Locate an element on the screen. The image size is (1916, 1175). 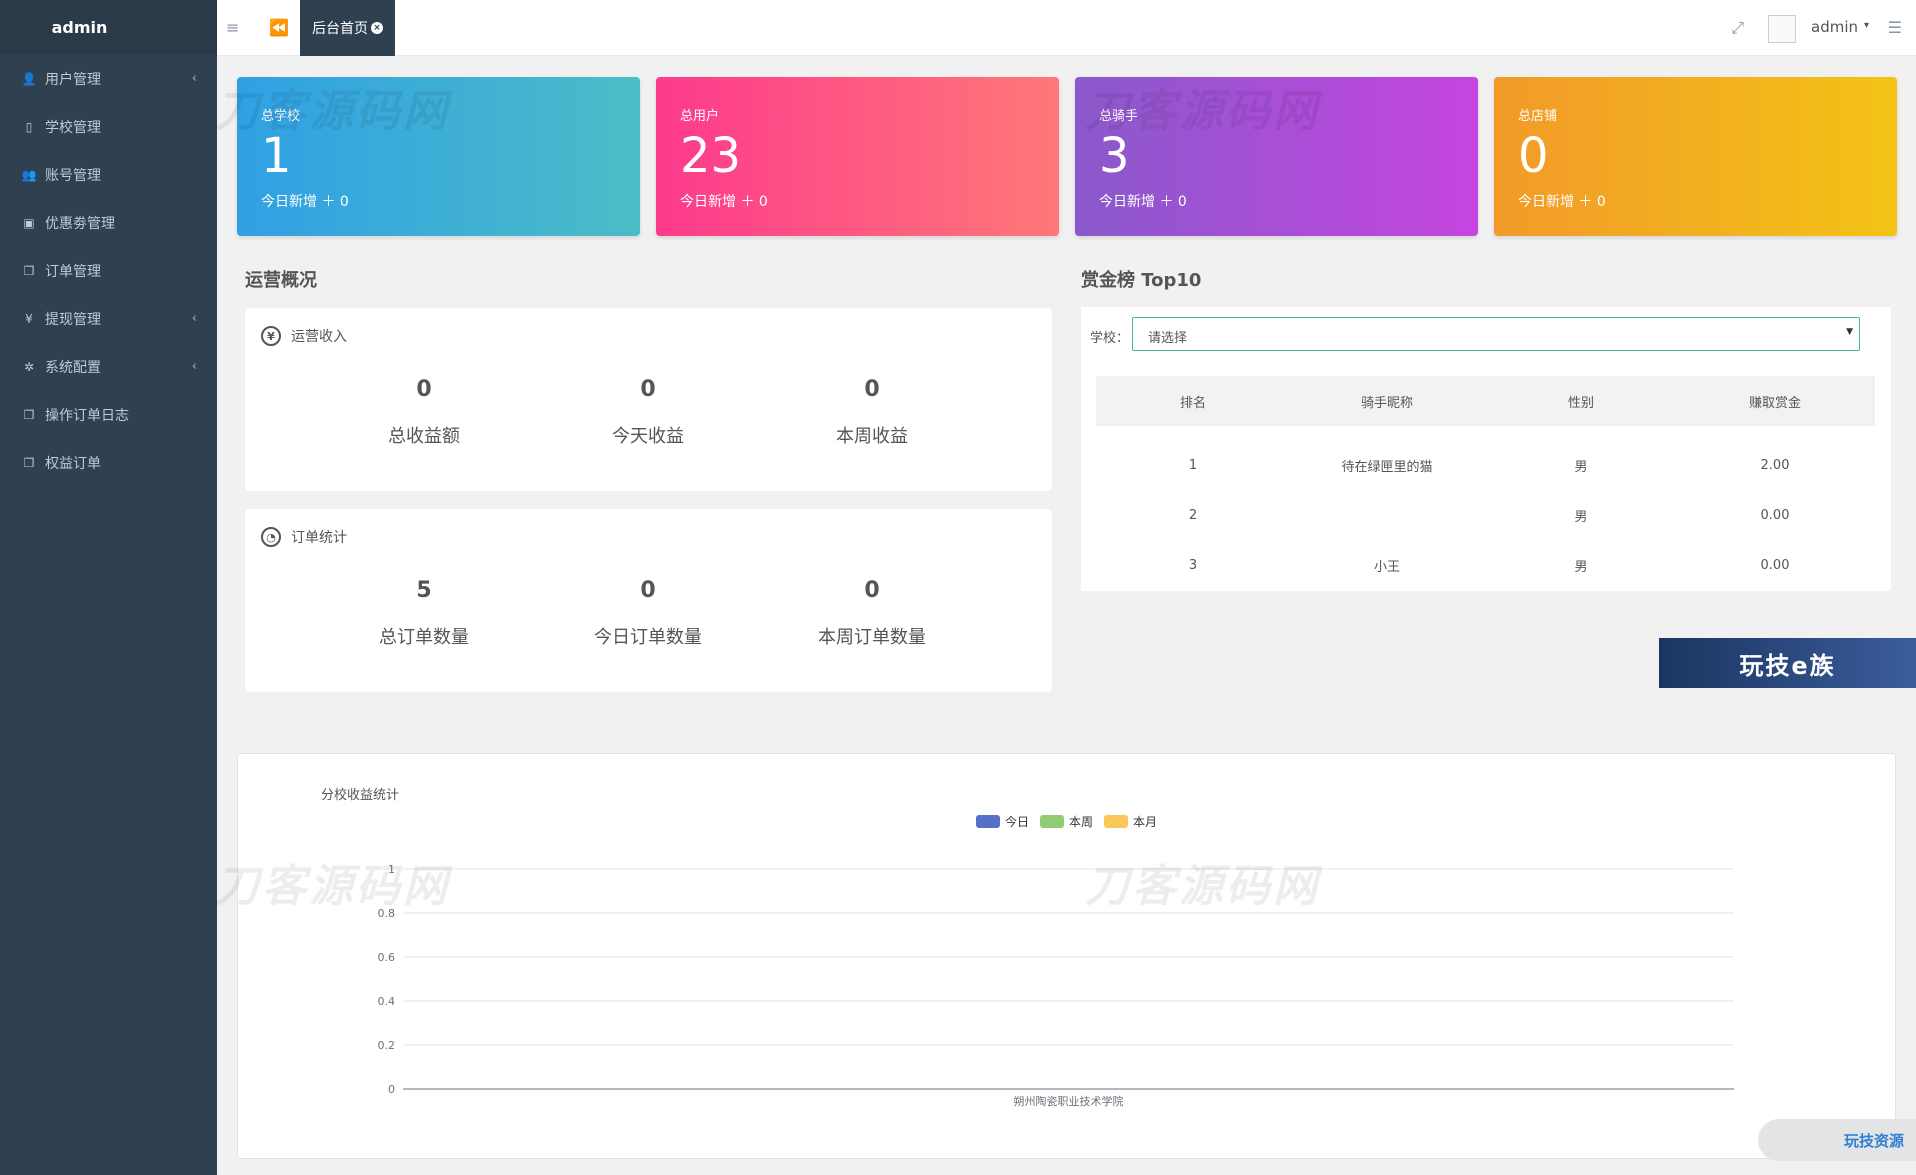
chevron-down-icon: ▼ is located at coordinates (1849, 332).